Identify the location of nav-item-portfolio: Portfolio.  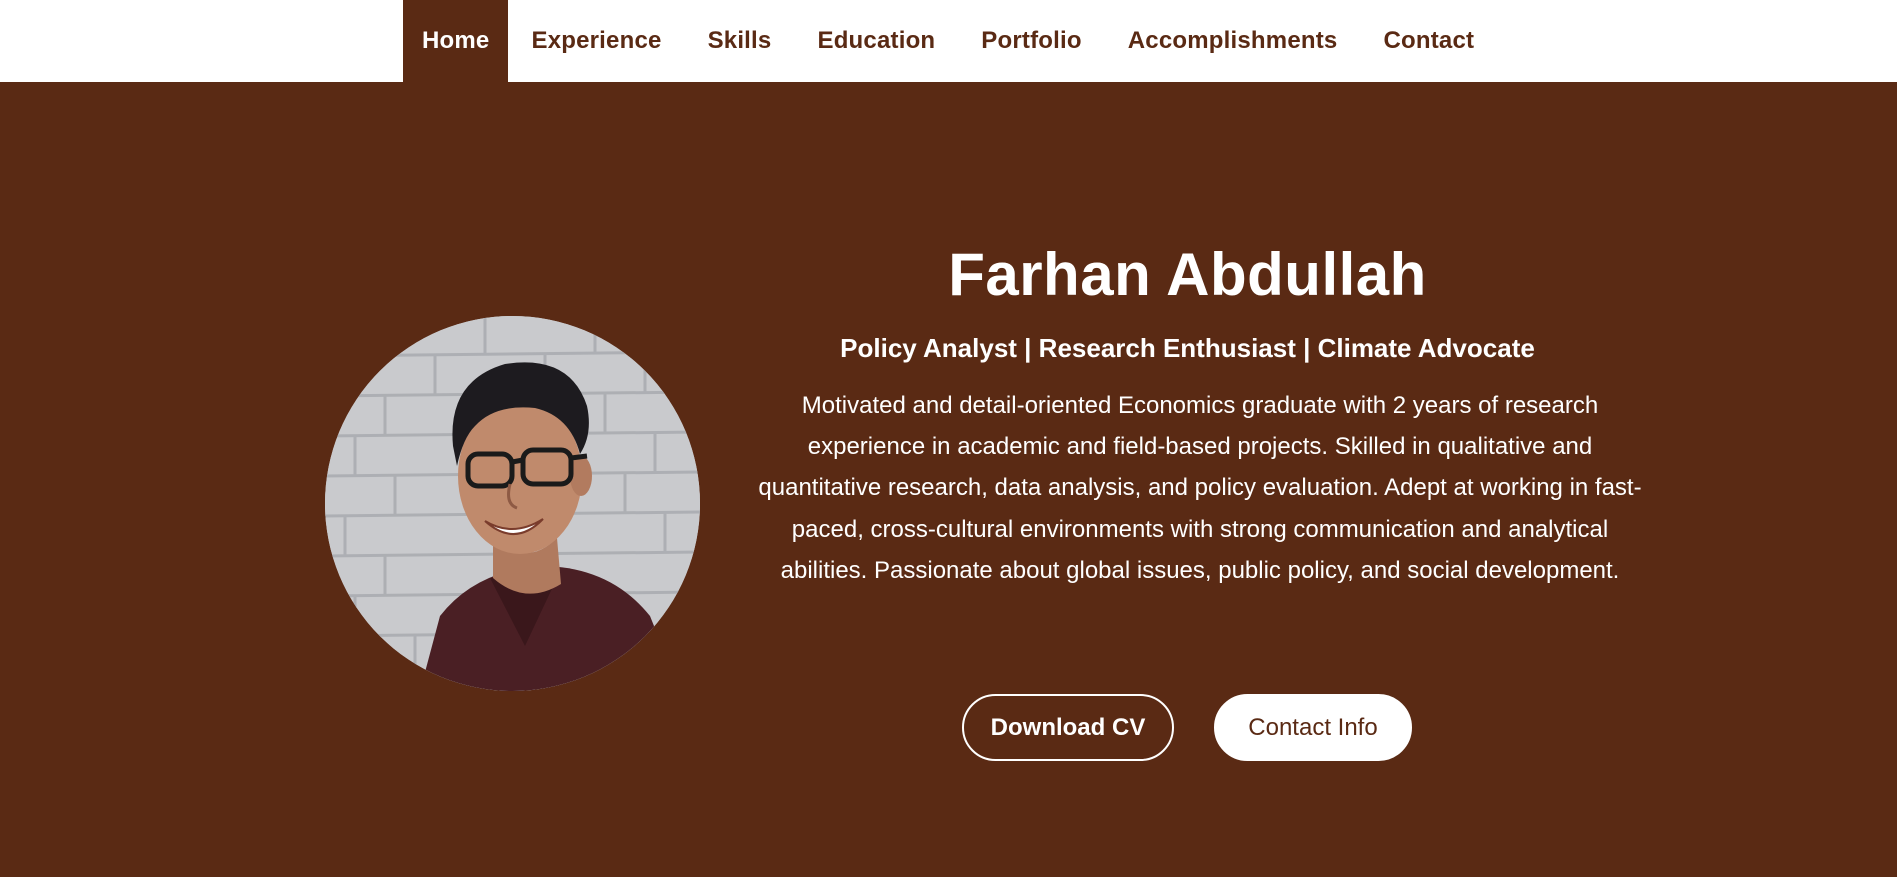
(1031, 41).